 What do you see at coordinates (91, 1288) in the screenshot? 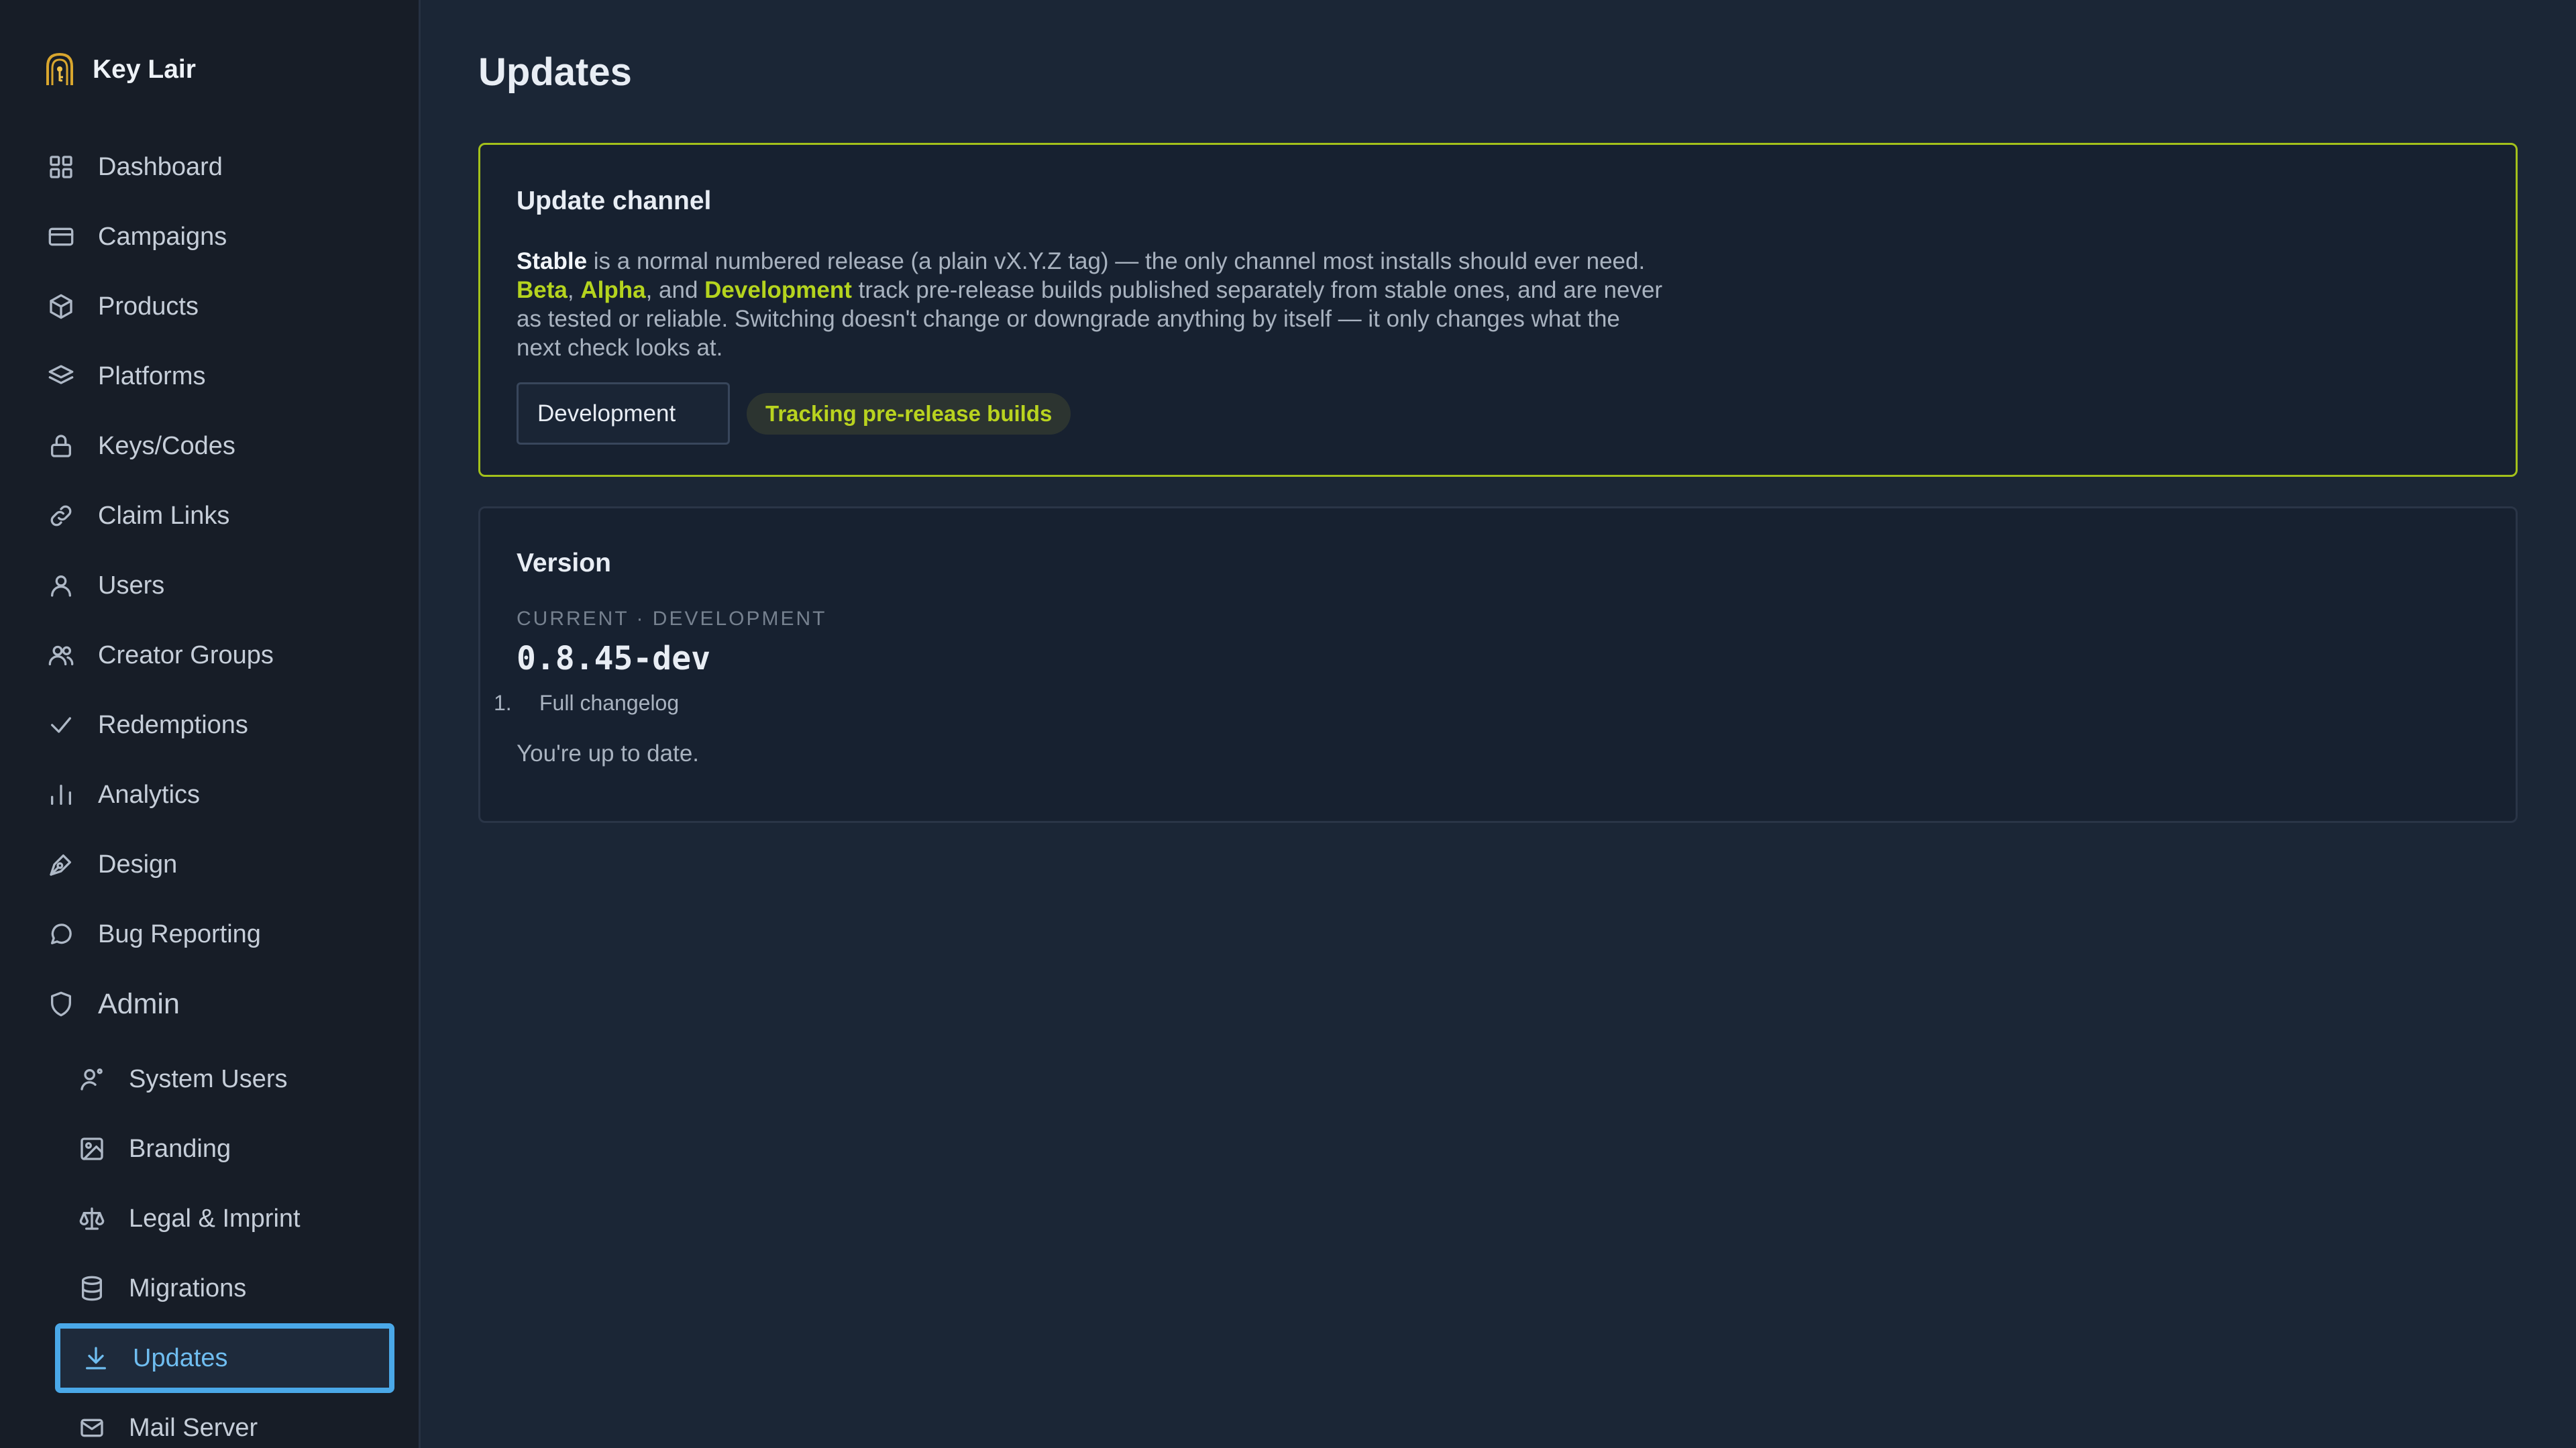
I see `database-icon` at bounding box center [91, 1288].